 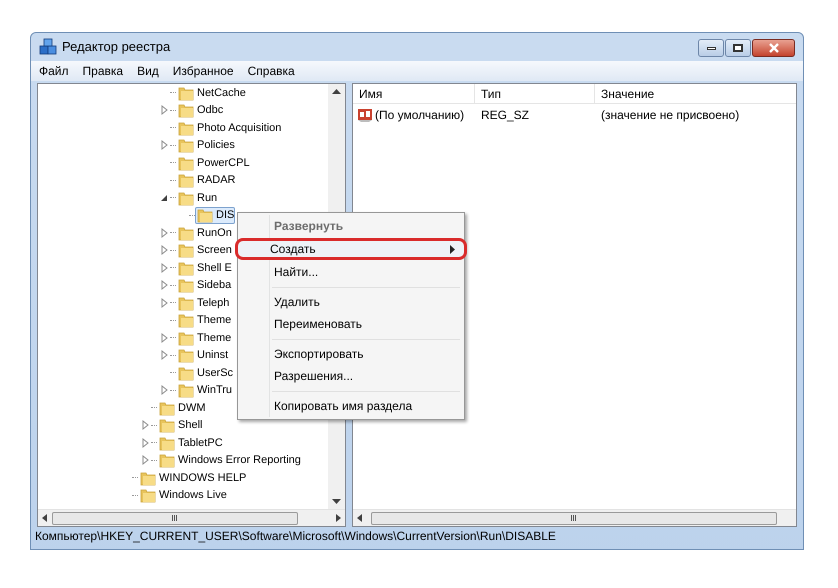 I want to click on table-cell-text: (По умолчанию), so click(x=419, y=115).